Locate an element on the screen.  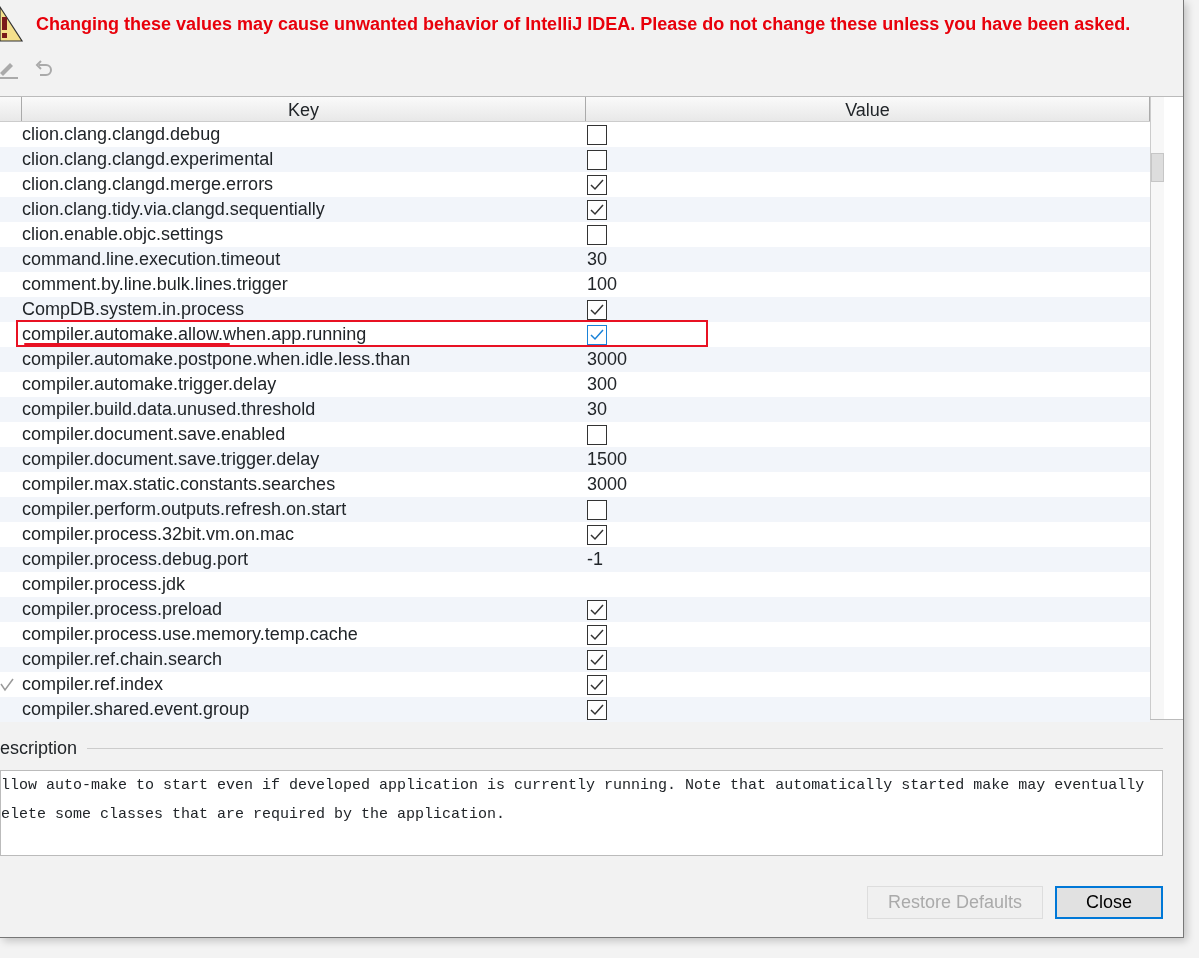
setting-key: compiler.ref.index is located at coordinates (93, 684).